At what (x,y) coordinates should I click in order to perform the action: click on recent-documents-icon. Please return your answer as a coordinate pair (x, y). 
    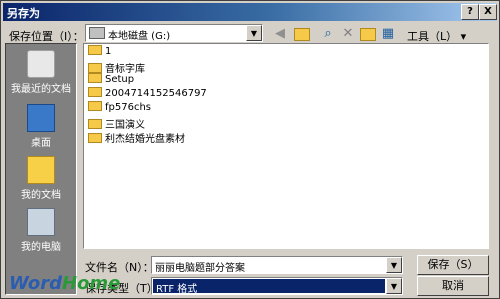
    Looking at the image, I should click on (41, 64).